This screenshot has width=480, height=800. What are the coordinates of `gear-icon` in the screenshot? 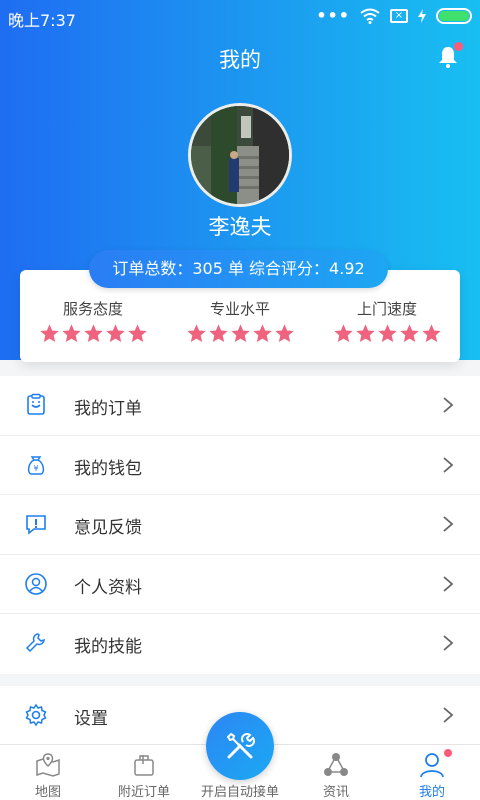 It's located at (36, 715).